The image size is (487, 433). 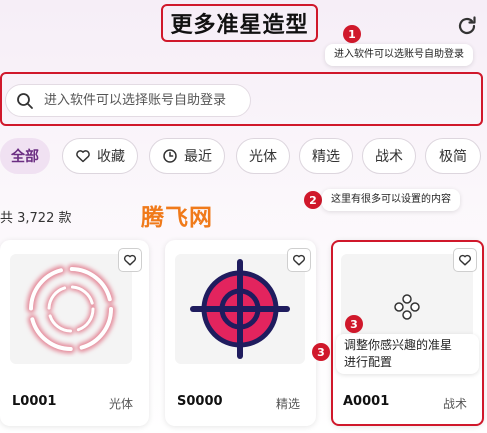 What do you see at coordinates (25, 100) in the screenshot?
I see `search-icon` at bounding box center [25, 100].